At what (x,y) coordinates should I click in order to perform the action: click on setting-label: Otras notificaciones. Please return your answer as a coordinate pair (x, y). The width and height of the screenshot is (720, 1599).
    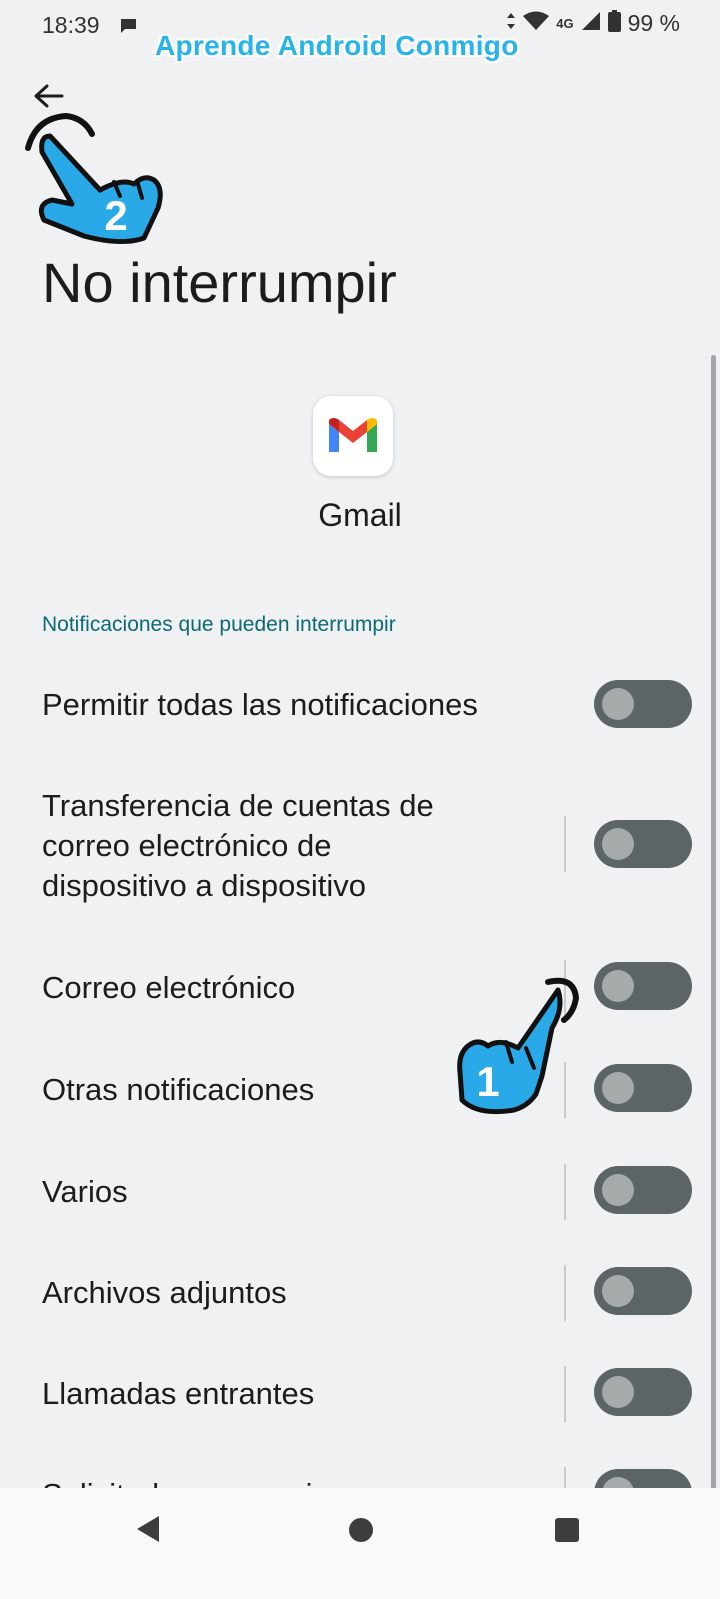
    Looking at the image, I should click on (178, 1089).